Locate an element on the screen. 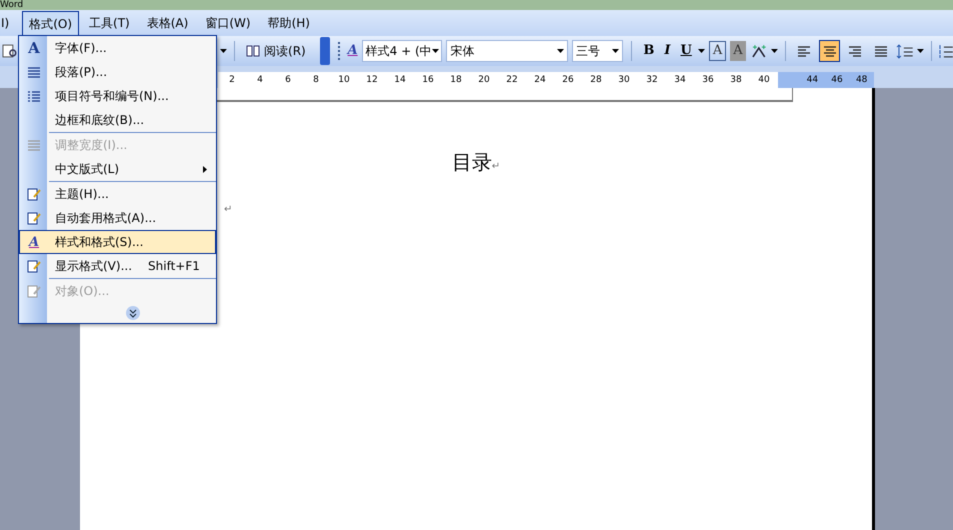 Image resolution: width=953 pixels, height=530 pixels. ruler-number: 24 is located at coordinates (540, 80).